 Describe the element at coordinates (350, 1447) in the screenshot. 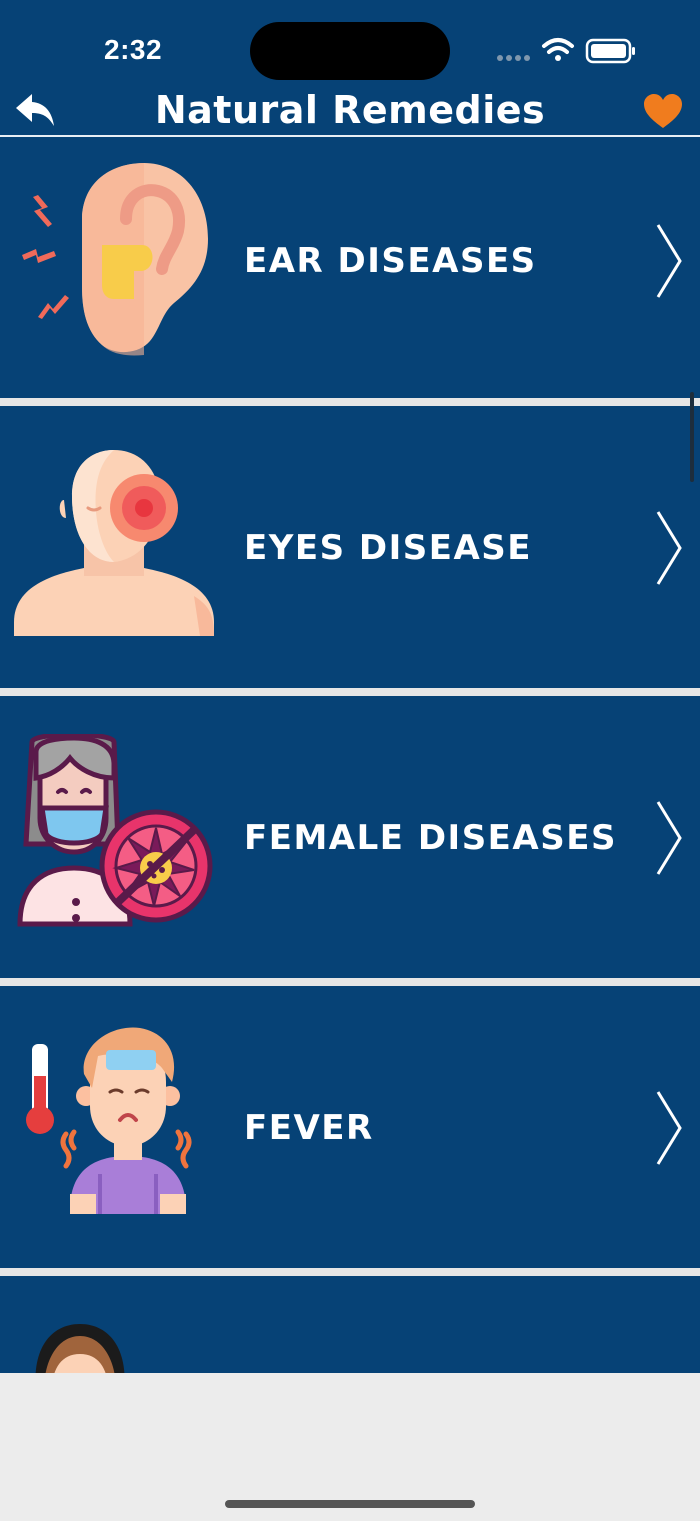

I see `bottom-panel` at that location.